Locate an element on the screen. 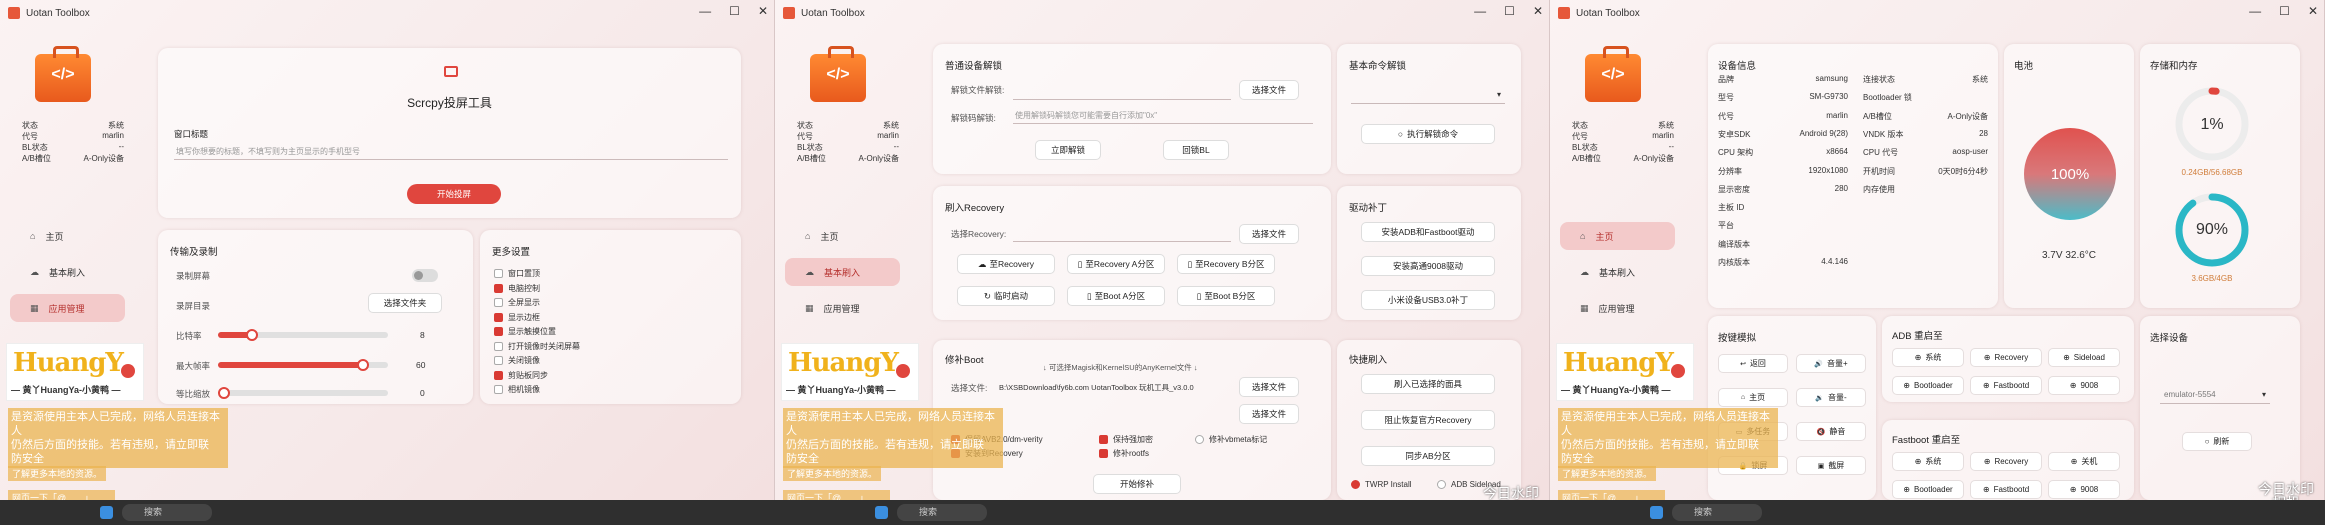 The image size is (2325, 525). taskbar-search: 搜索 is located at coordinates (167, 512).